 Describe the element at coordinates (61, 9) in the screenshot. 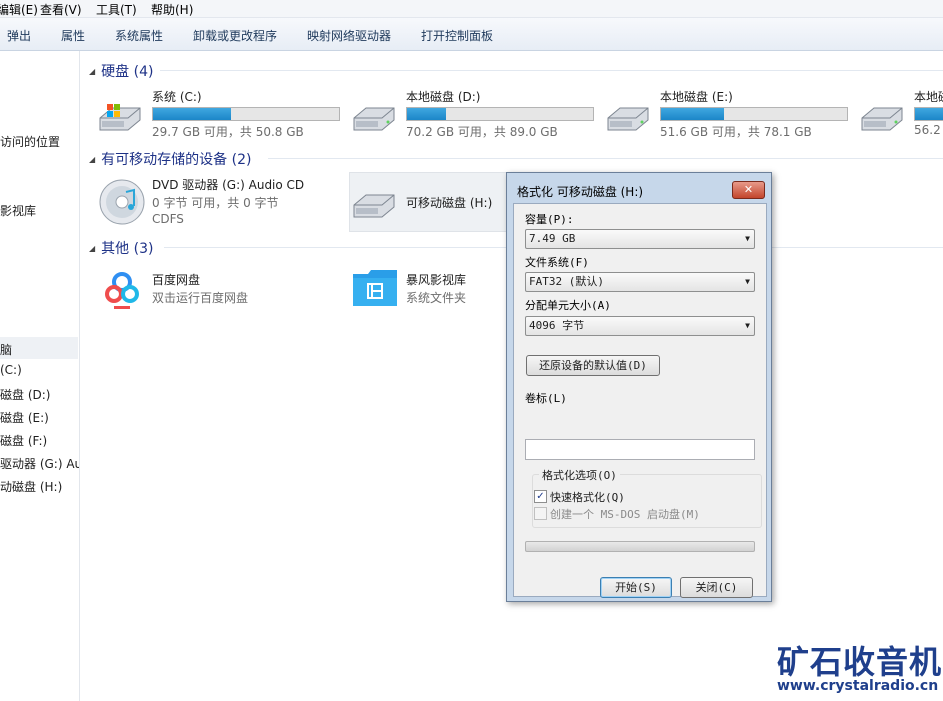

I see `menu-view: 查看(V)` at that location.